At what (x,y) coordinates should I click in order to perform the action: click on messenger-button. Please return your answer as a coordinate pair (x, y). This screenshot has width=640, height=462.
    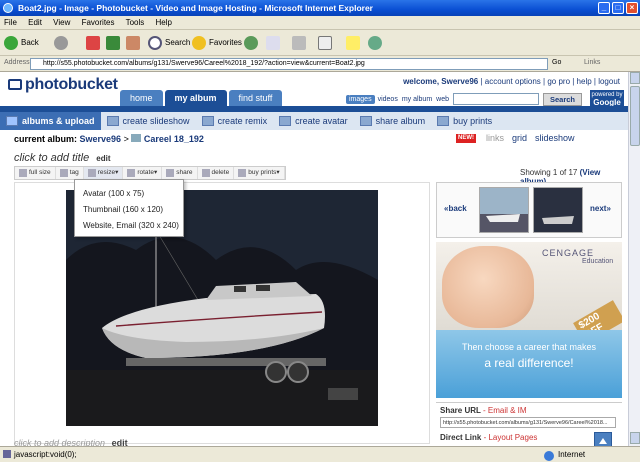
    Looking at the image, I should click on (376, 43).